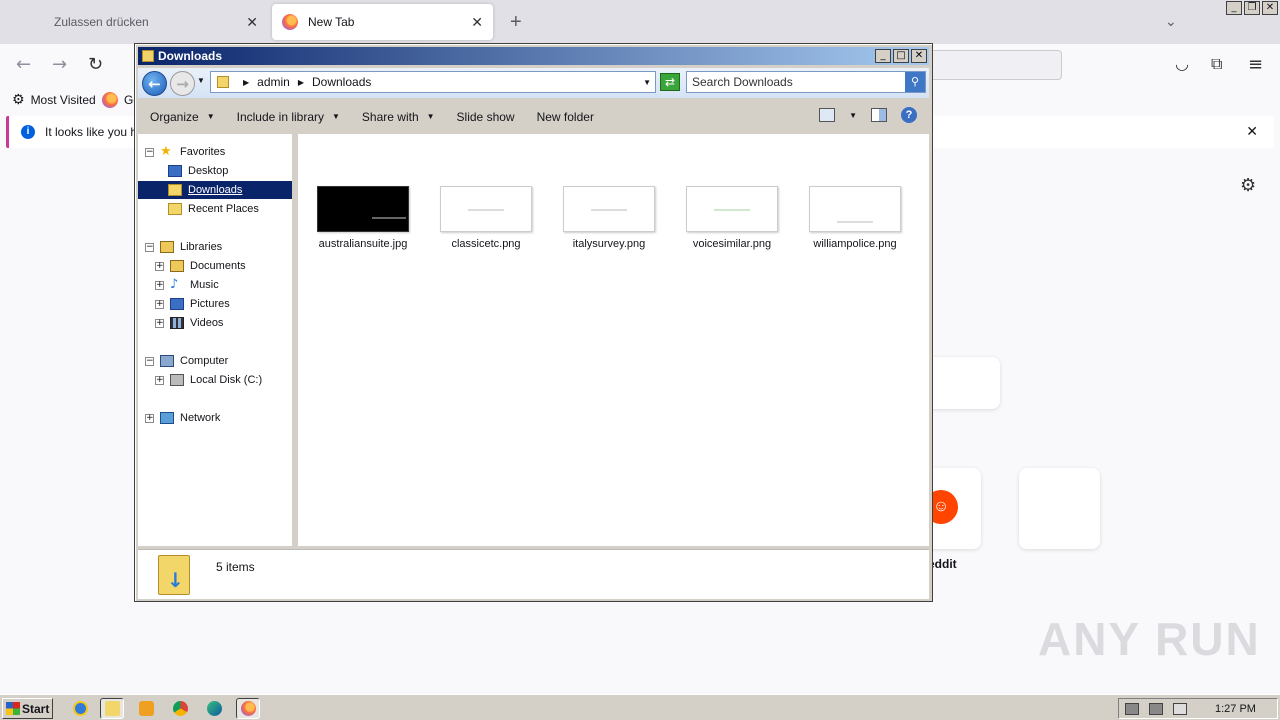 This screenshot has height=720, width=1280. What do you see at coordinates (59, 64) in the screenshot?
I see `forward-arrow-icon: →` at bounding box center [59, 64].